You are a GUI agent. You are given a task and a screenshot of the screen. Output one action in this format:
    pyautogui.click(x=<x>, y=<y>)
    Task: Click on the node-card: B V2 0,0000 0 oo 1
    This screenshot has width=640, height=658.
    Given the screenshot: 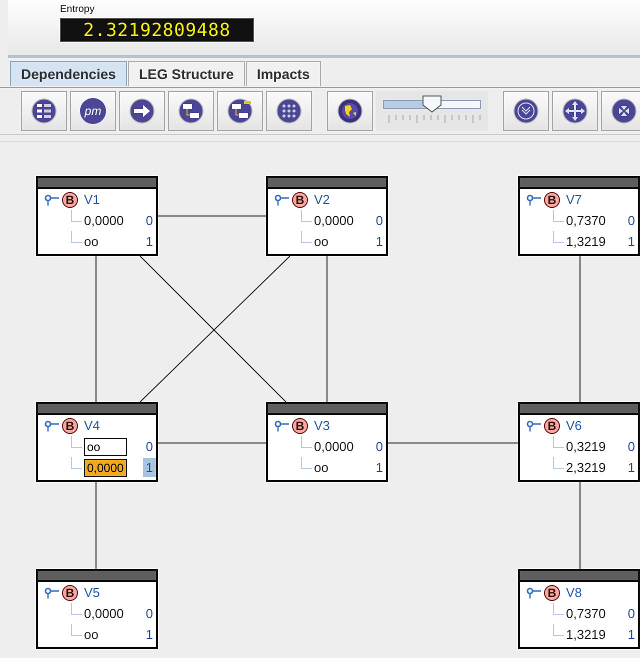 What is the action you would take?
    pyautogui.click(x=327, y=216)
    